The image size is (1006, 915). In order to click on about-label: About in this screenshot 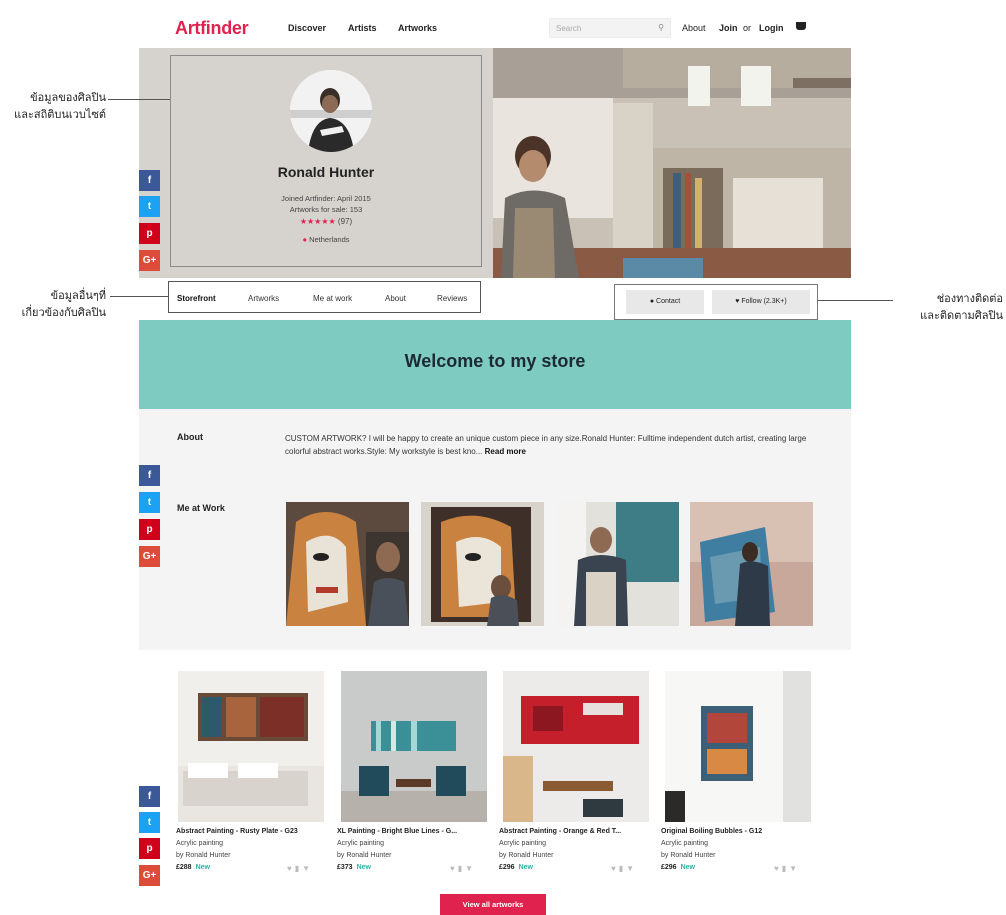, I will do `click(190, 437)`.